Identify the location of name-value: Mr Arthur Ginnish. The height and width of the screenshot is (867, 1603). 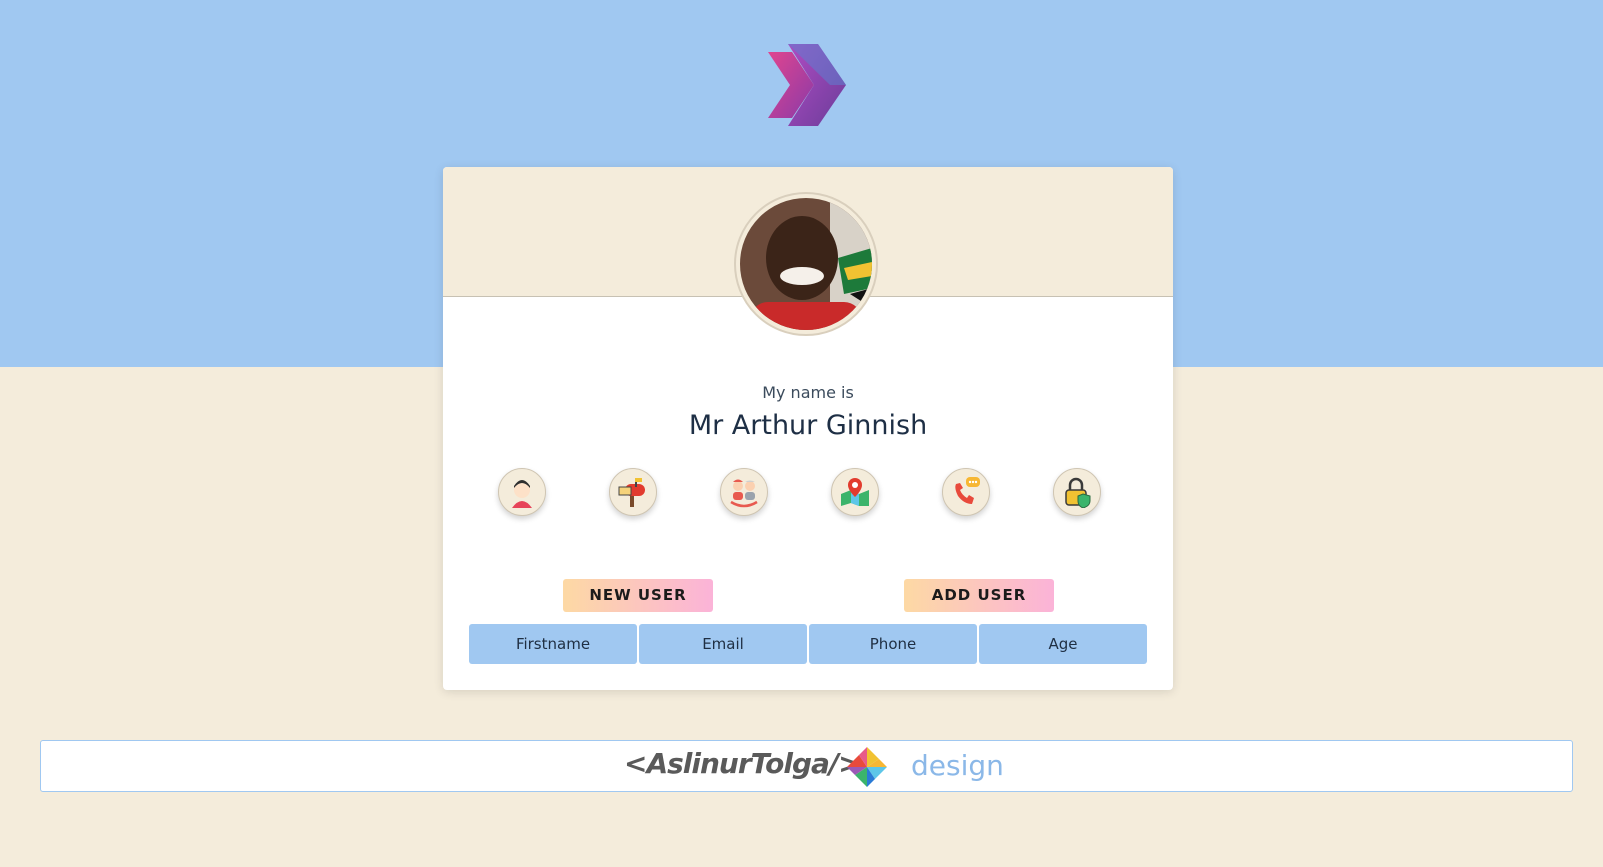
(808, 425).